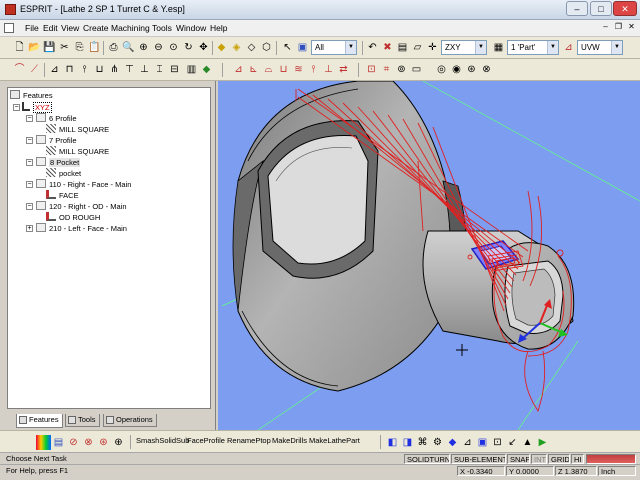 The image size is (640, 480). What do you see at coordinates (191, 69) in the screenshot?
I see `tool-library-icon: ▥` at bounding box center [191, 69].